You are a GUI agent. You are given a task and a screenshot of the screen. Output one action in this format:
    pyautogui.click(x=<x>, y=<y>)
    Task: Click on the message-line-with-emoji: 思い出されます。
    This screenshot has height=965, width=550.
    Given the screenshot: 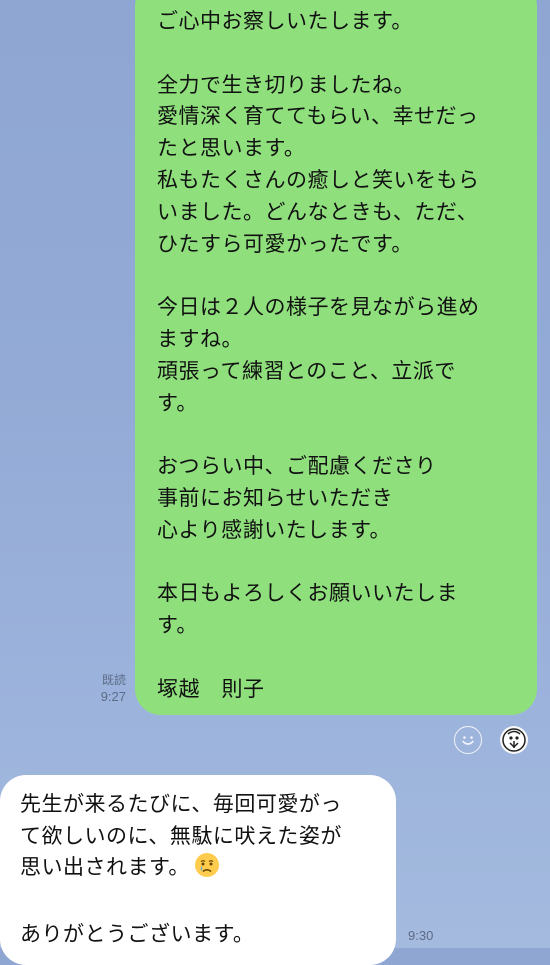 What is the action you would take?
    pyautogui.click(x=203, y=870)
    